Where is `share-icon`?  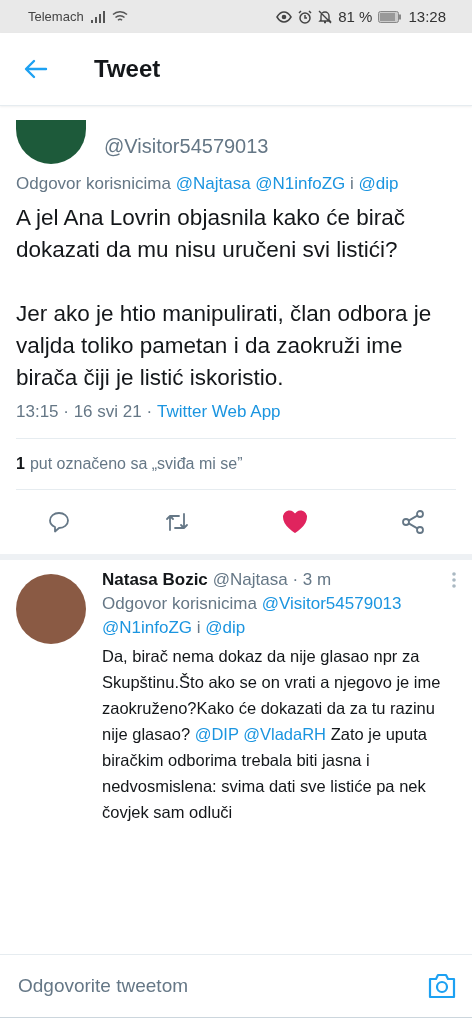
share-icon is located at coordinates (413, 521).